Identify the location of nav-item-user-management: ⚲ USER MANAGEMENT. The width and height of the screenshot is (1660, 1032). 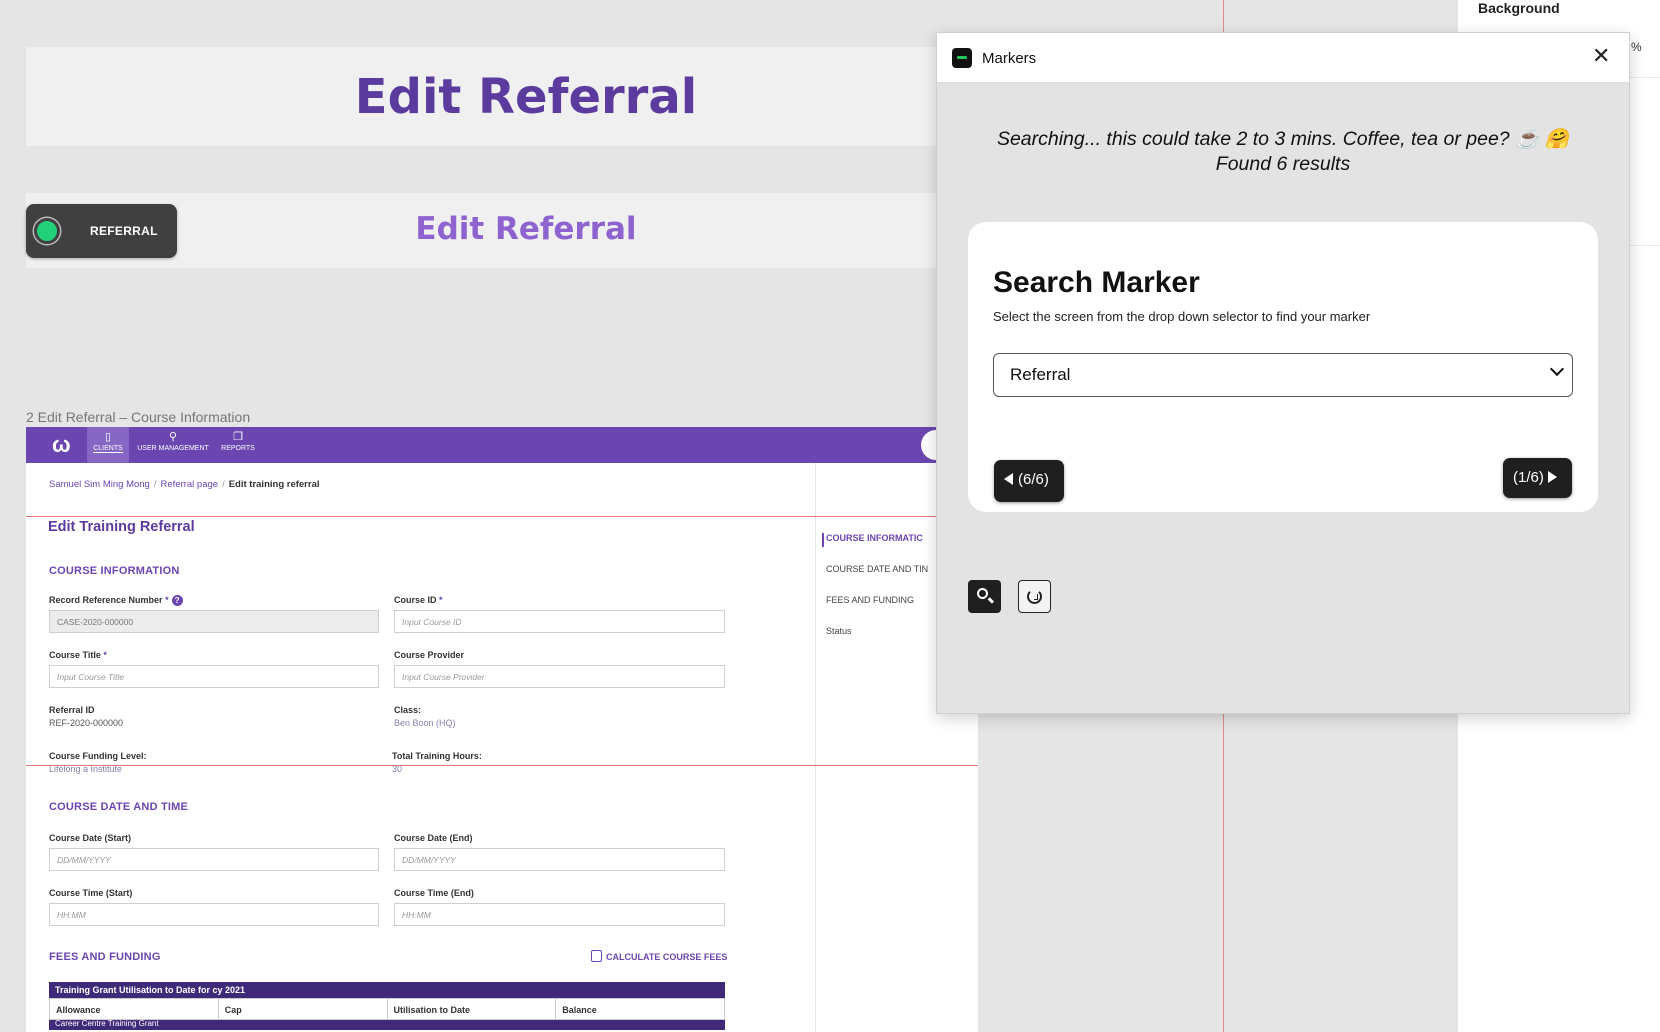
(173, 445).